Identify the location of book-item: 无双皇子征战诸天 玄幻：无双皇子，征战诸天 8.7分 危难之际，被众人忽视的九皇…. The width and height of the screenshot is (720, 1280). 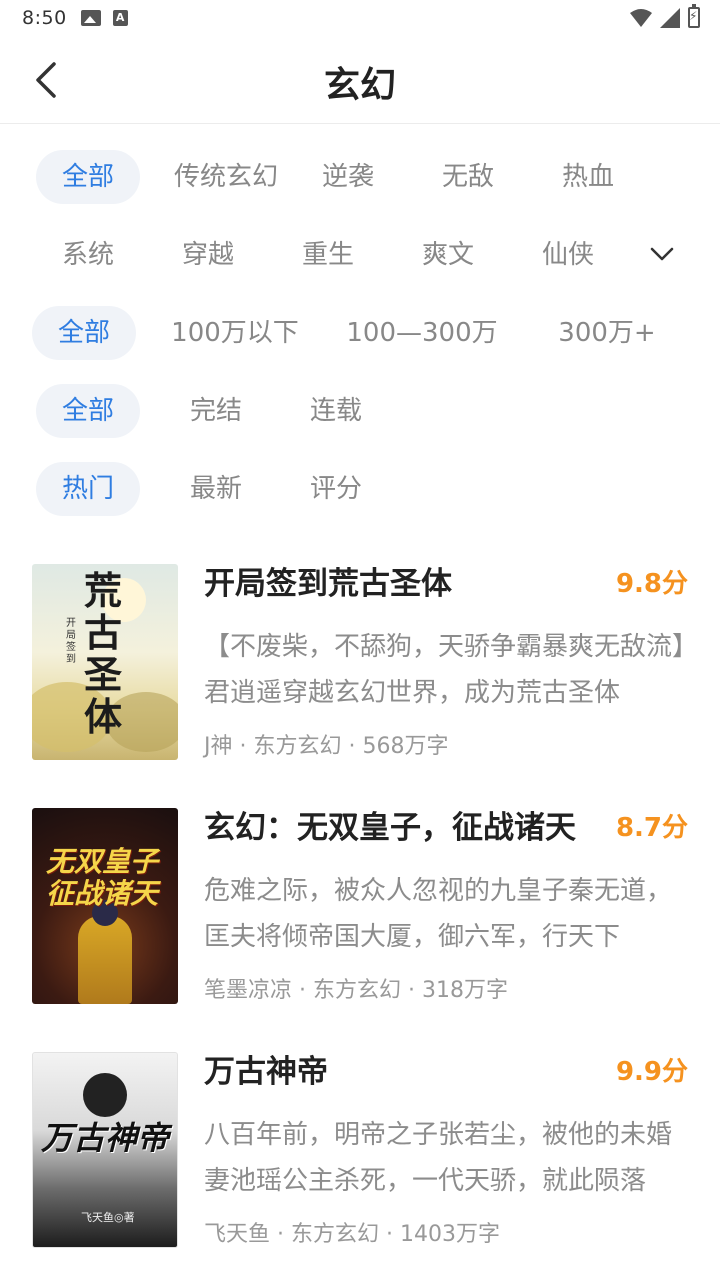
(360, 906).